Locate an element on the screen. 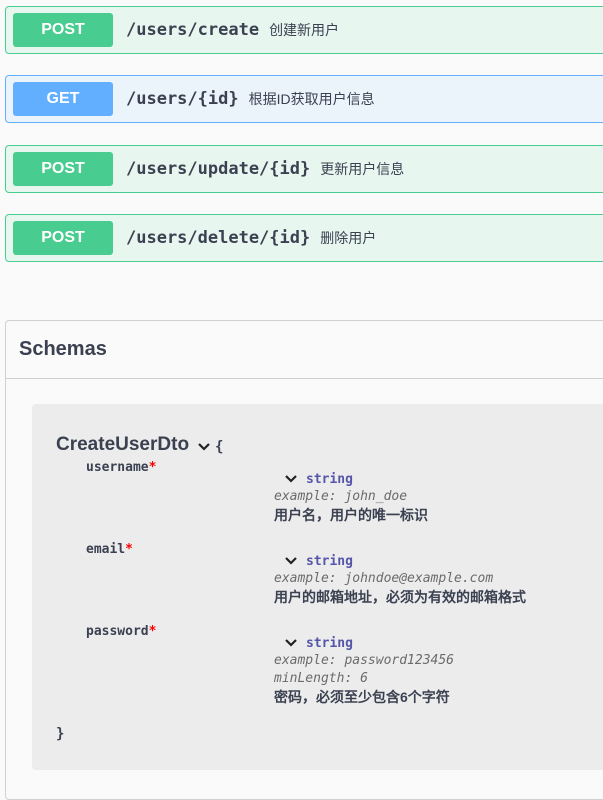 The image size is (603, 800). operation-summary: 删除用户 is located at coordinates (348, 238).